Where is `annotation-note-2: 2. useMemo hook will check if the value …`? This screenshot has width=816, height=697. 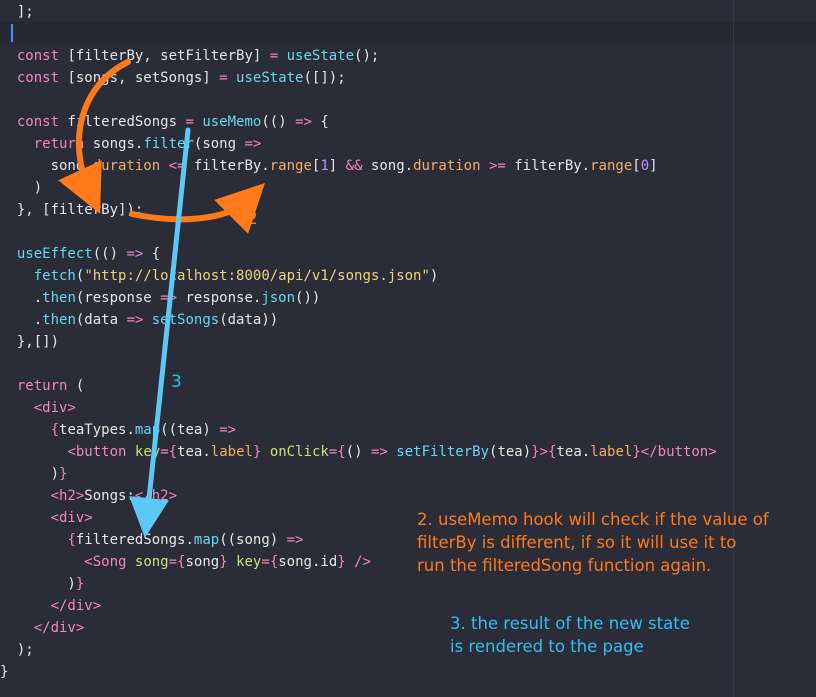 annotation-note-2: 2. useMemo hook will check if the value … is located at coordinates (593, 542).